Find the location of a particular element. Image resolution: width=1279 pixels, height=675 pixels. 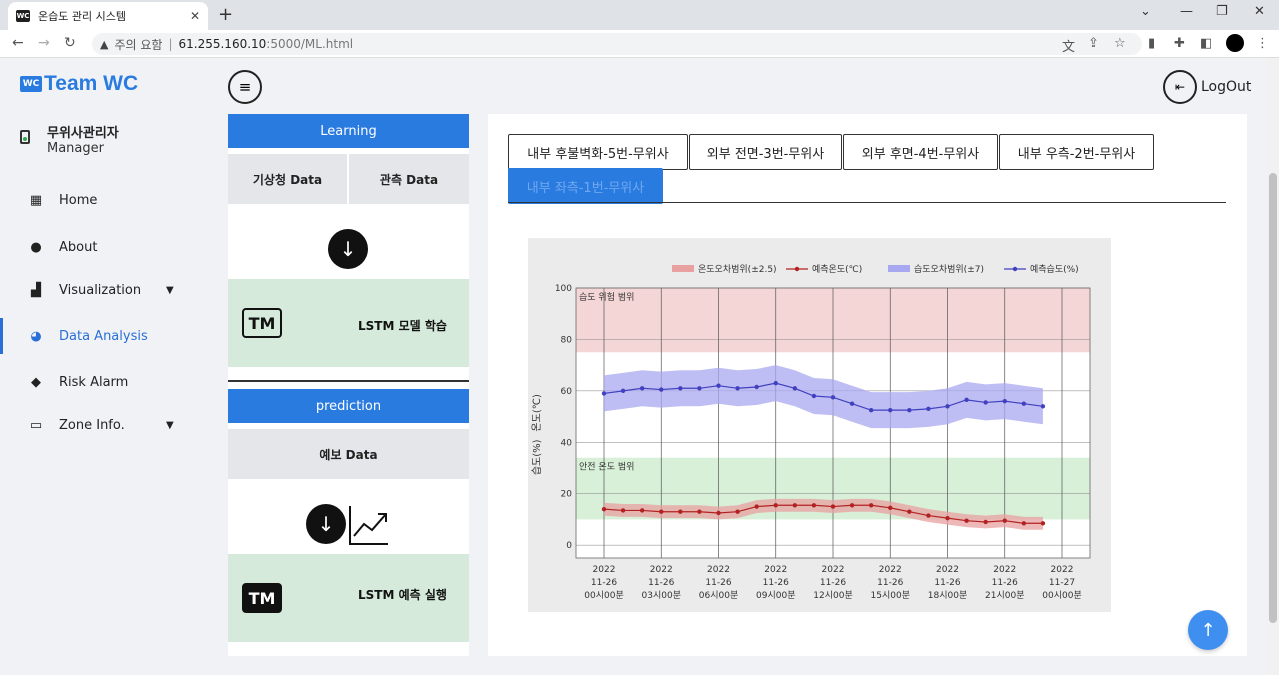

translate-icon: 文 is located at coordinates (1068, 45).